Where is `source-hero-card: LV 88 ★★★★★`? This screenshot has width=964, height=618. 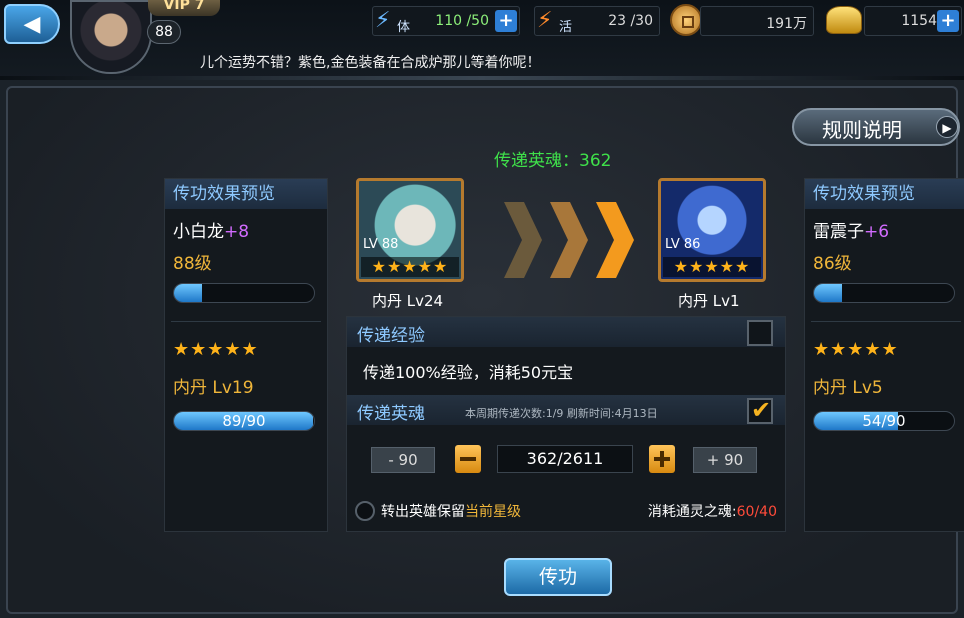
source-hero-card: LV 88 ★★★★★ is located at coordinates (410, 230).